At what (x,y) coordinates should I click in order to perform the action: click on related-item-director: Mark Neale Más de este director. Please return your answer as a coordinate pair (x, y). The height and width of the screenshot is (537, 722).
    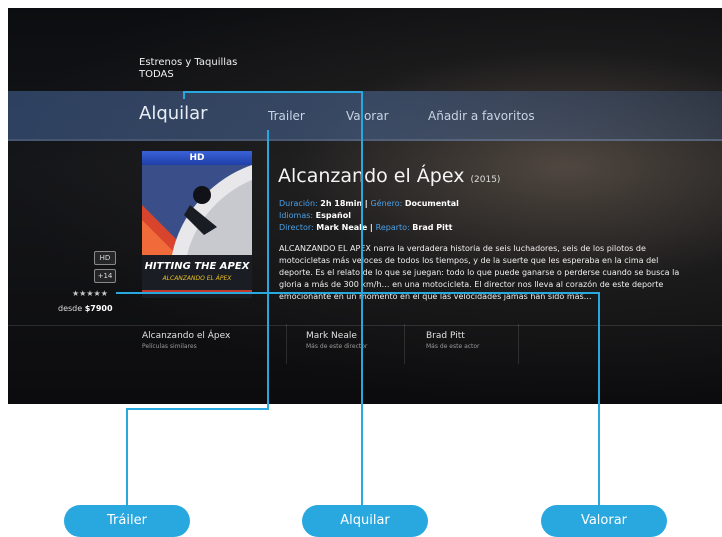
    Looking at the image, I should click on (336, 340).